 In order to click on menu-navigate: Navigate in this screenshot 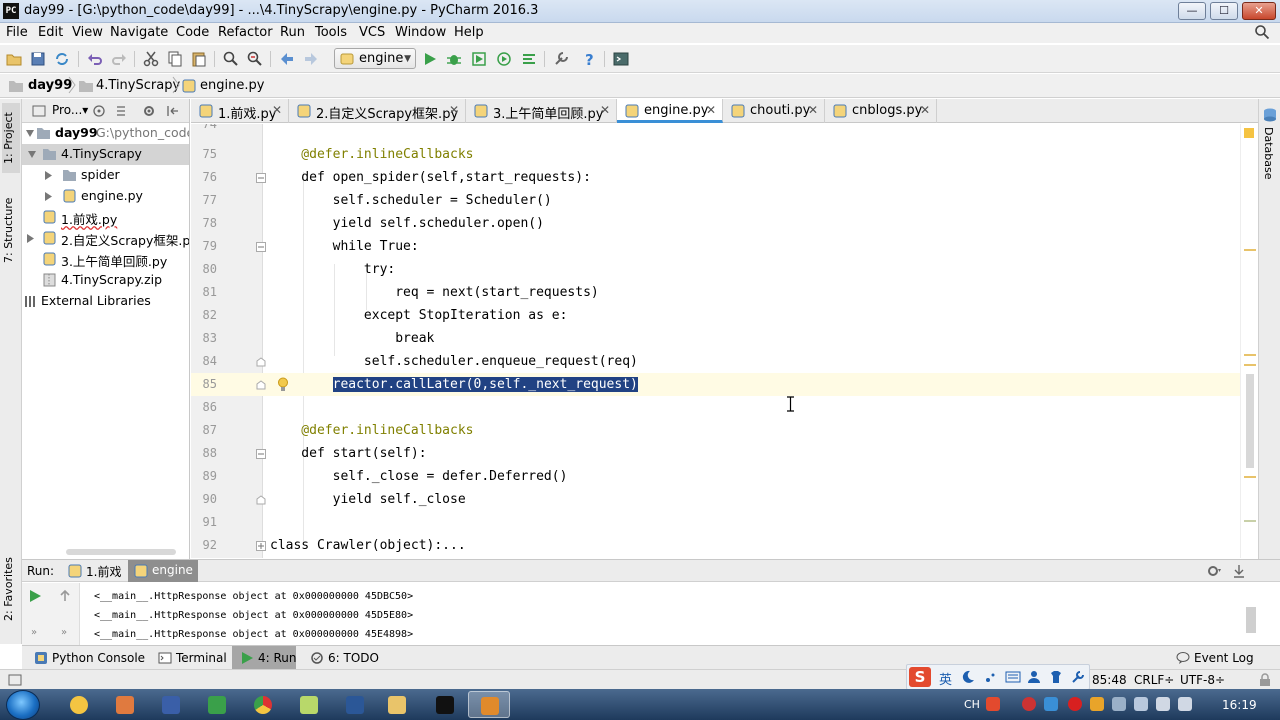, I will do `click(139, 32)`.